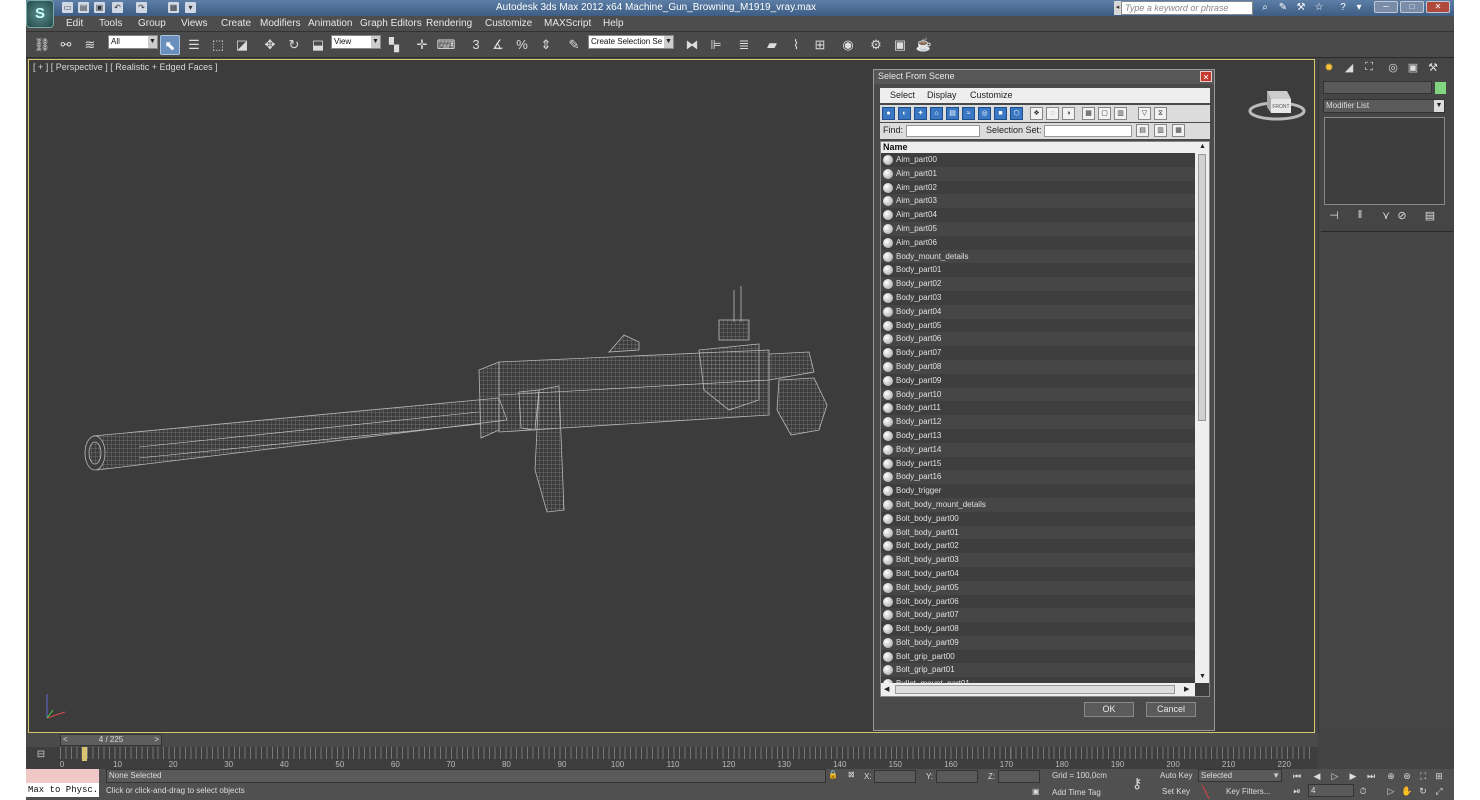 The image size is (1480, 800). What do you see at coordinates (692, 45) in the screenshot?
I see `mirror-icon: ⧓` at bounding box center [692, 45].